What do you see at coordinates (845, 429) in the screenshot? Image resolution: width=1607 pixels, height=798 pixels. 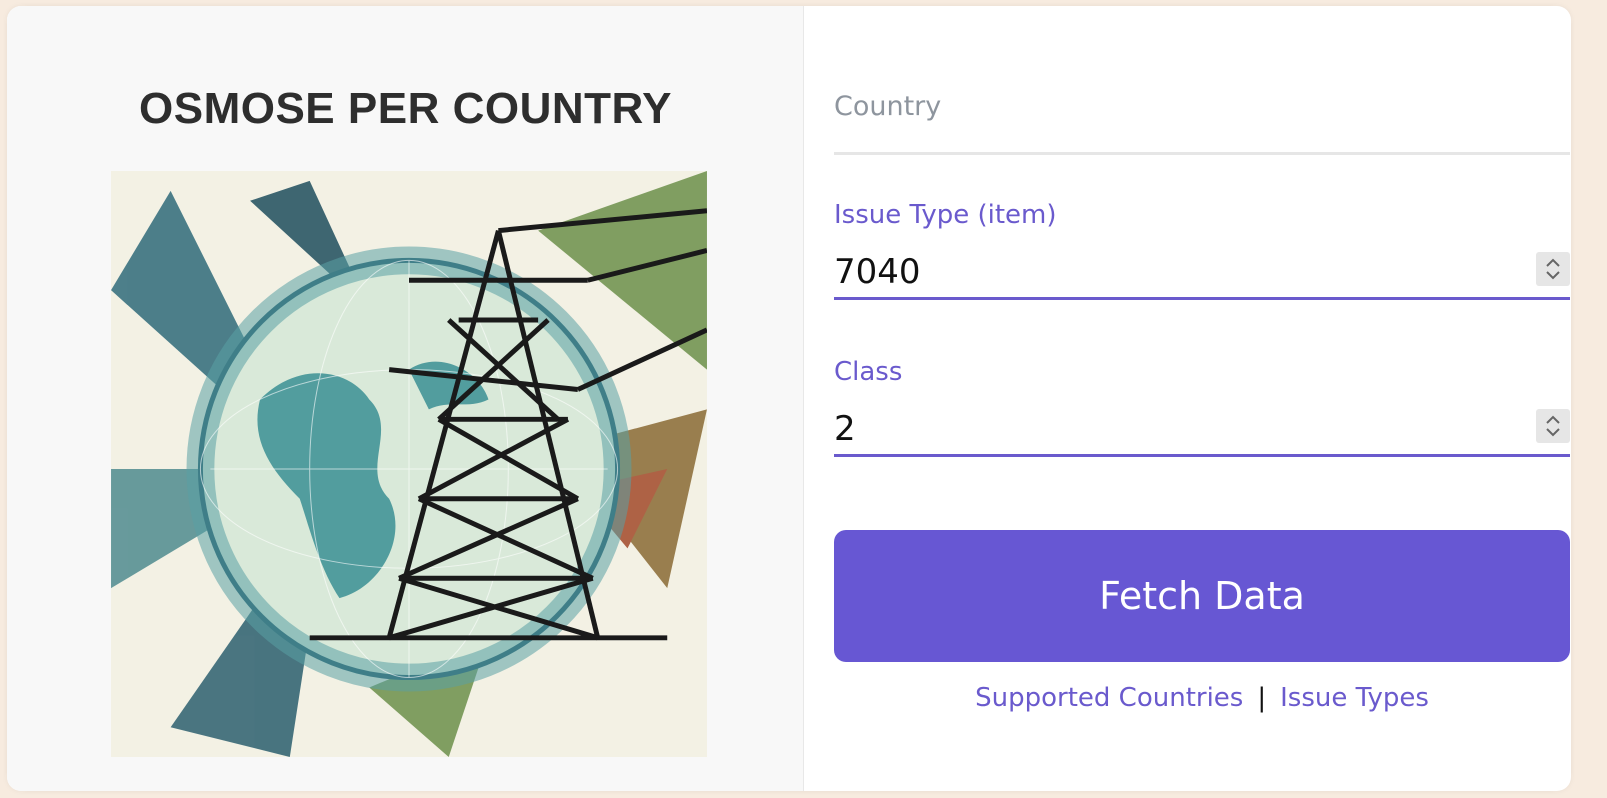 I see `class-value: 2` at bounding box center [845, 429].